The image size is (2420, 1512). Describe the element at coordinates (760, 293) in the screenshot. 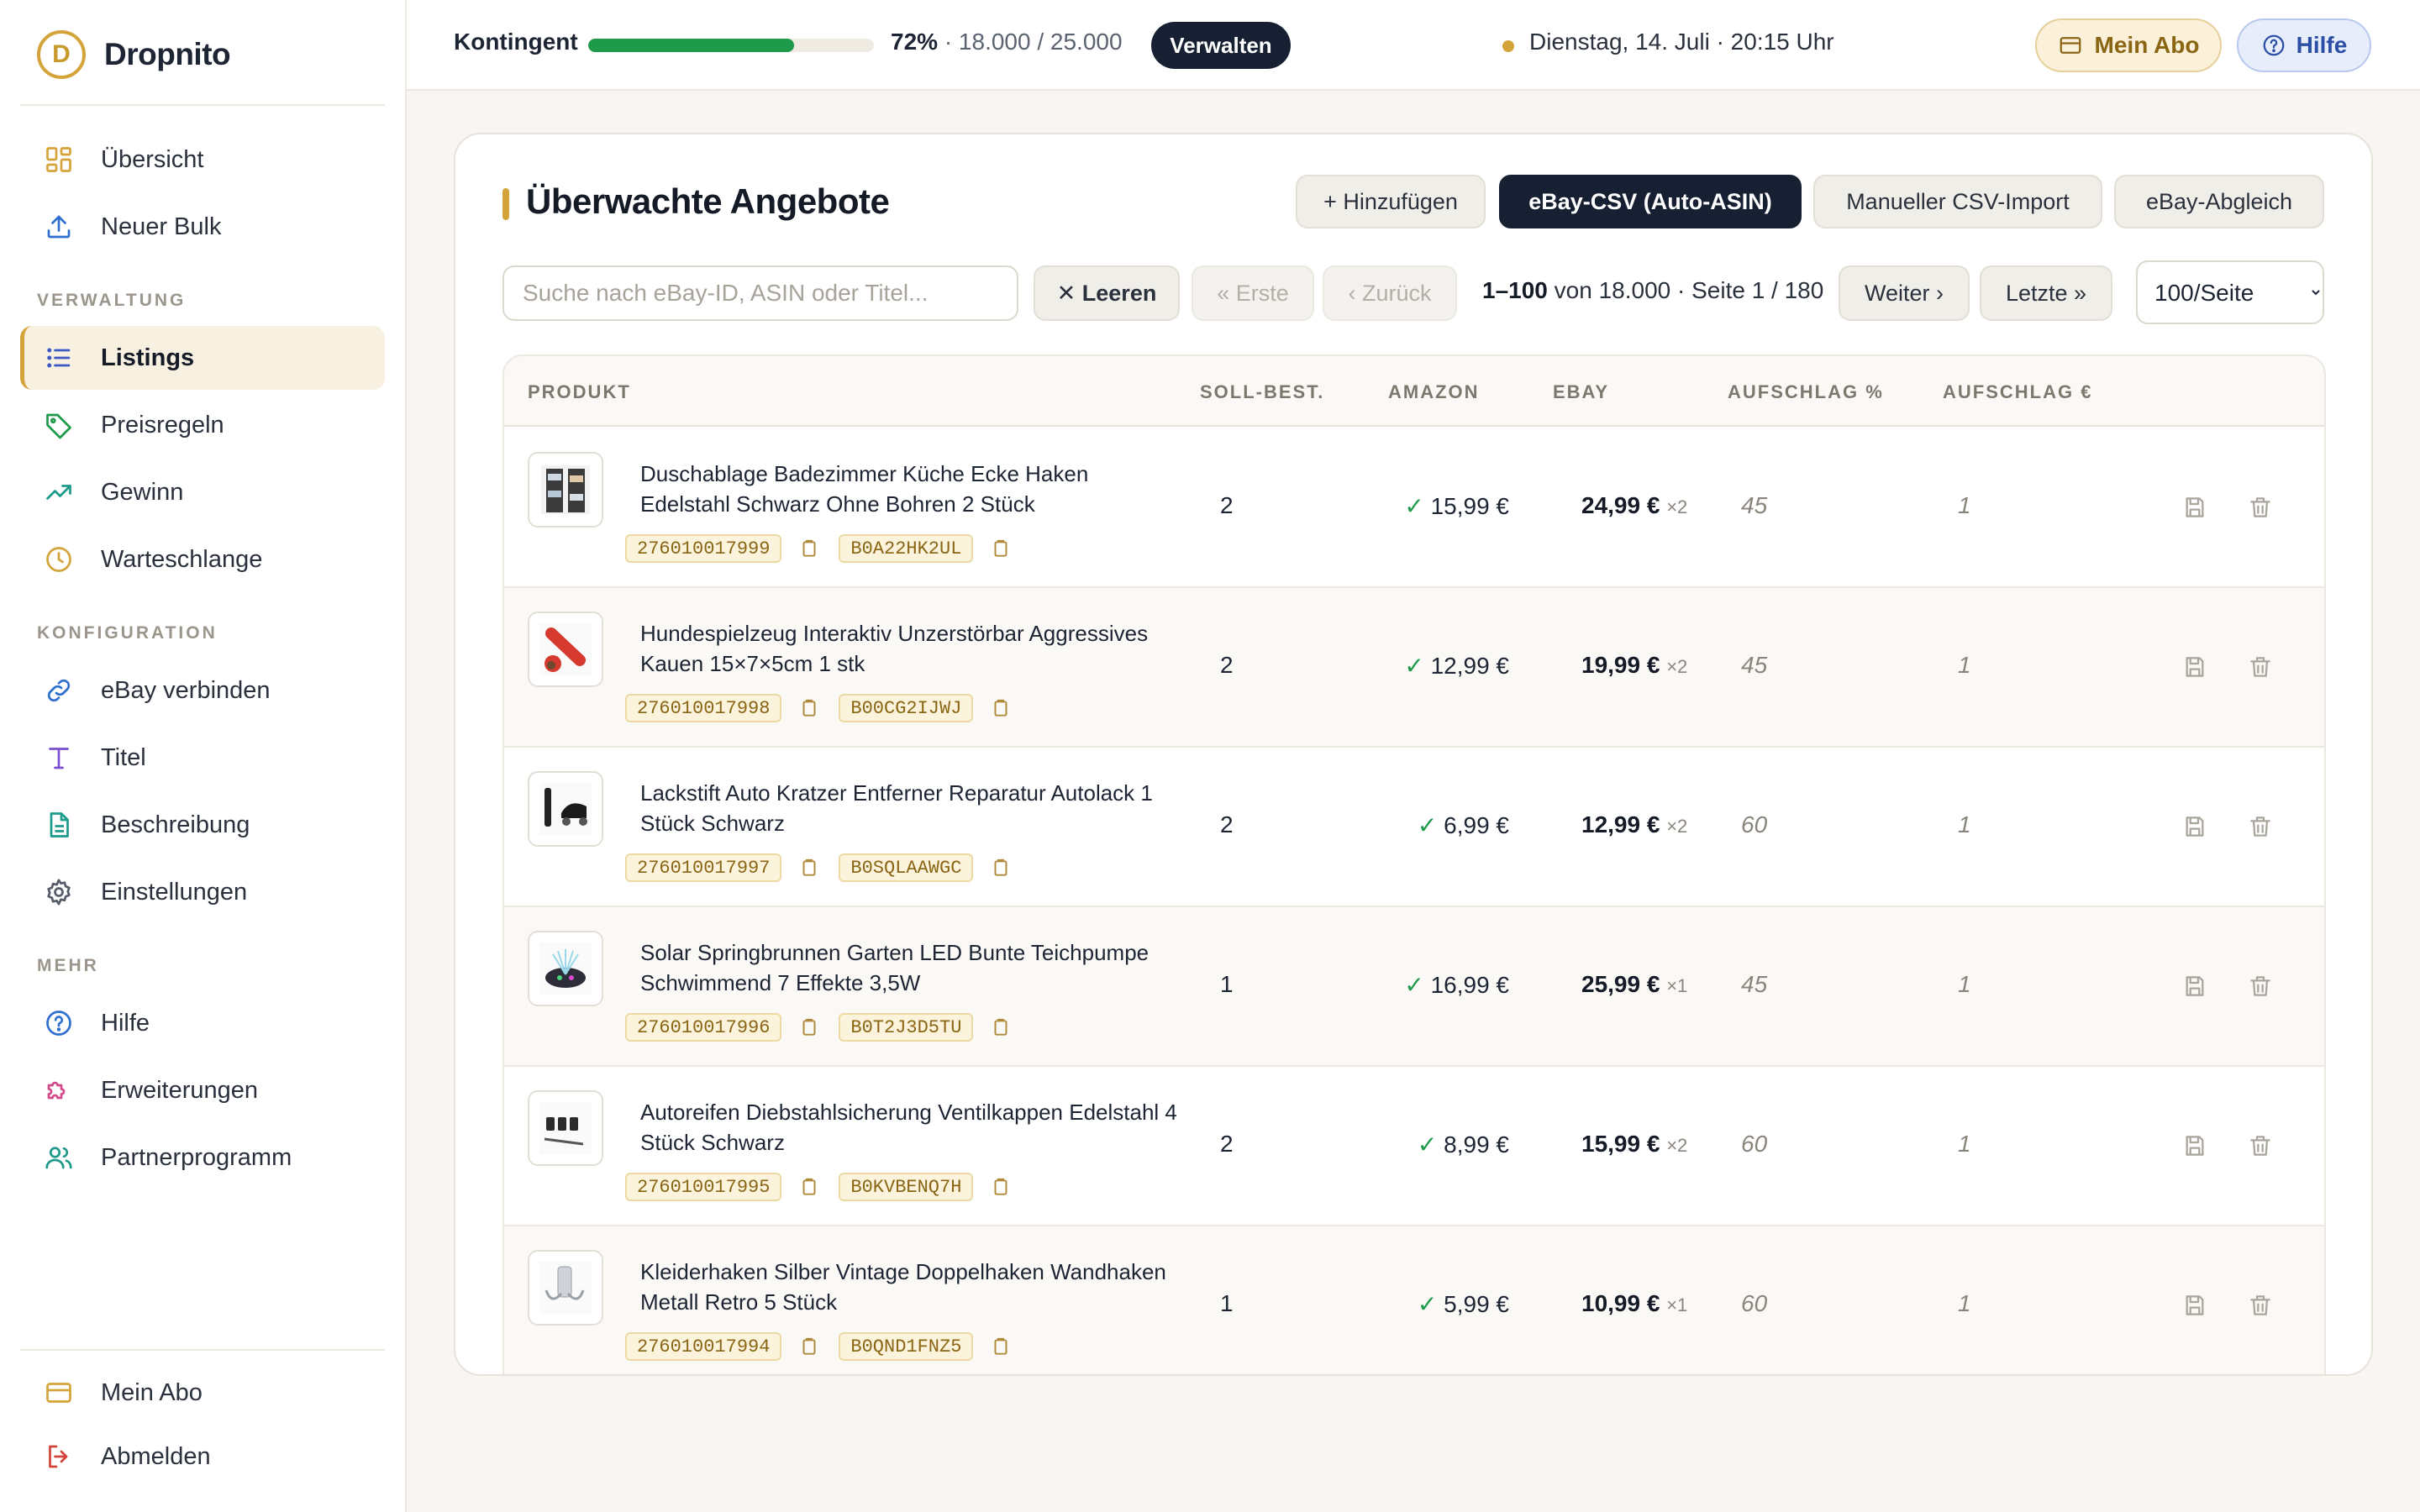

I see `search-input` at that location.